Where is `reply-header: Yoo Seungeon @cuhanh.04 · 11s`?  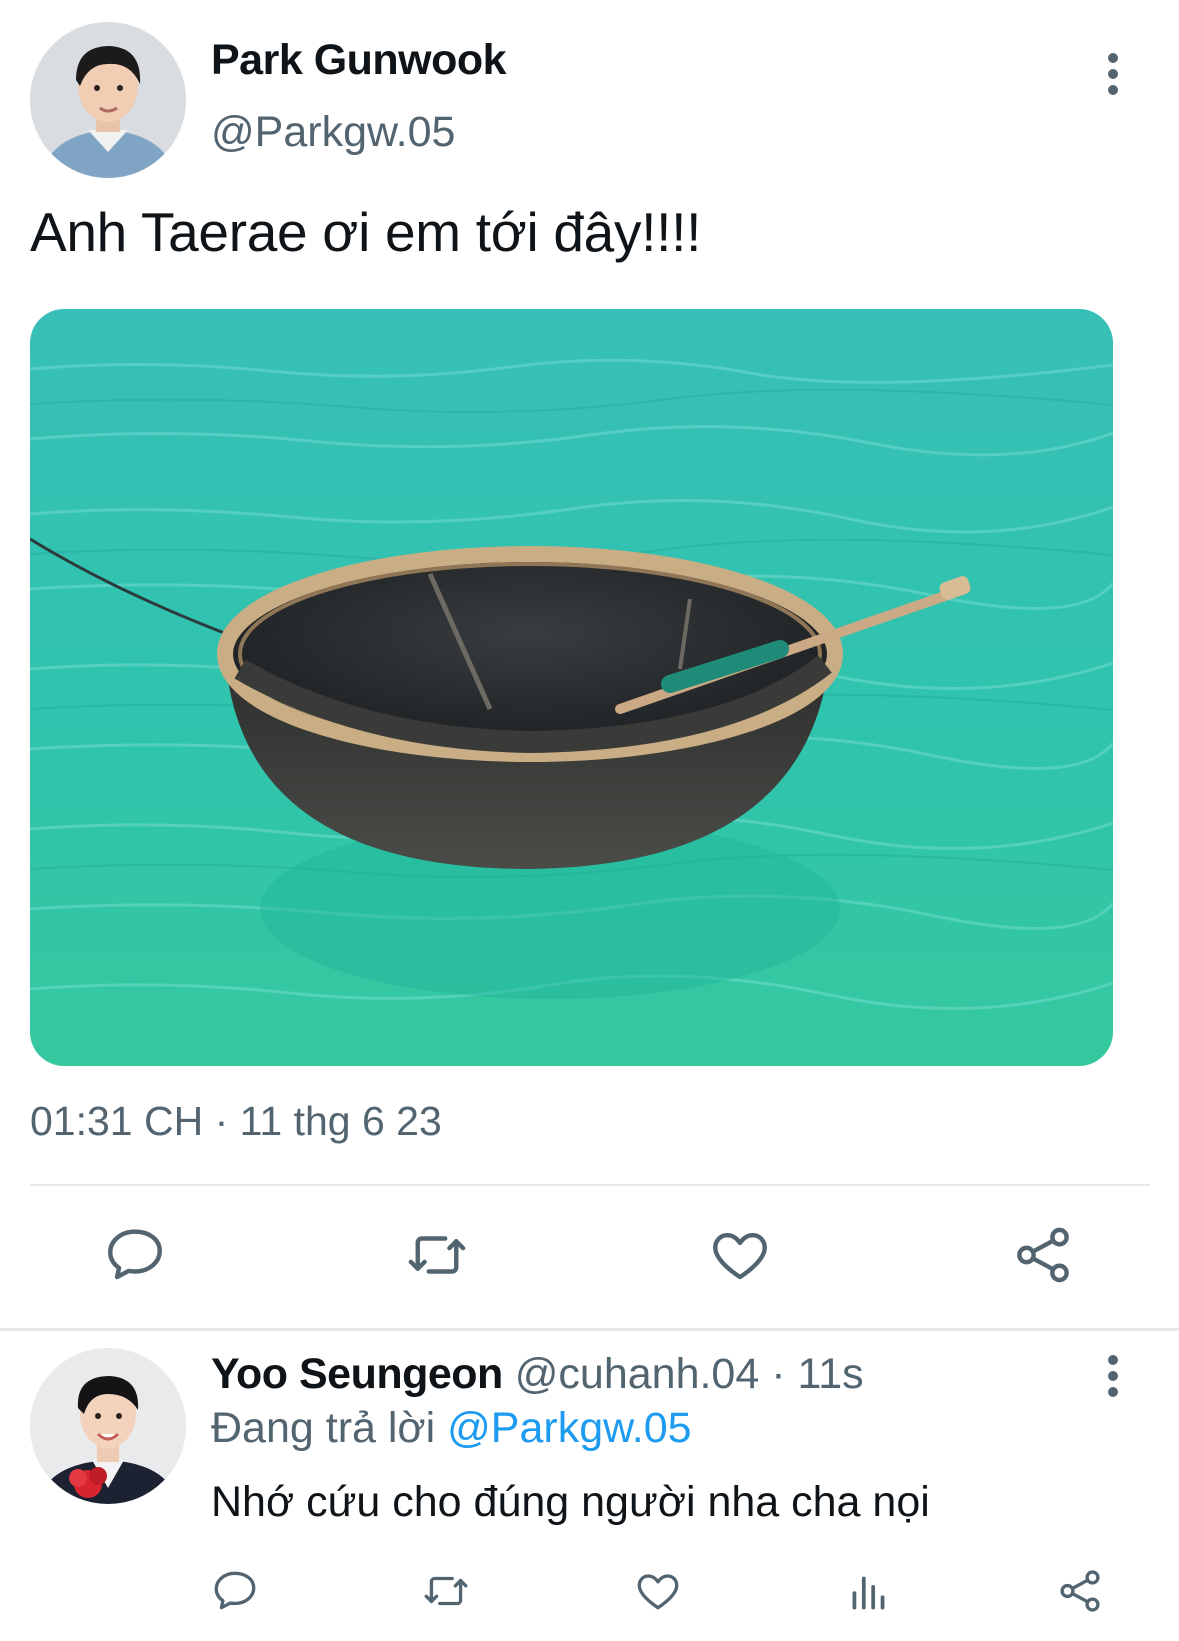
reply-header: Yoo Seungeon @cuhanh.04 · 11s is located at coordinates (537, 1374).